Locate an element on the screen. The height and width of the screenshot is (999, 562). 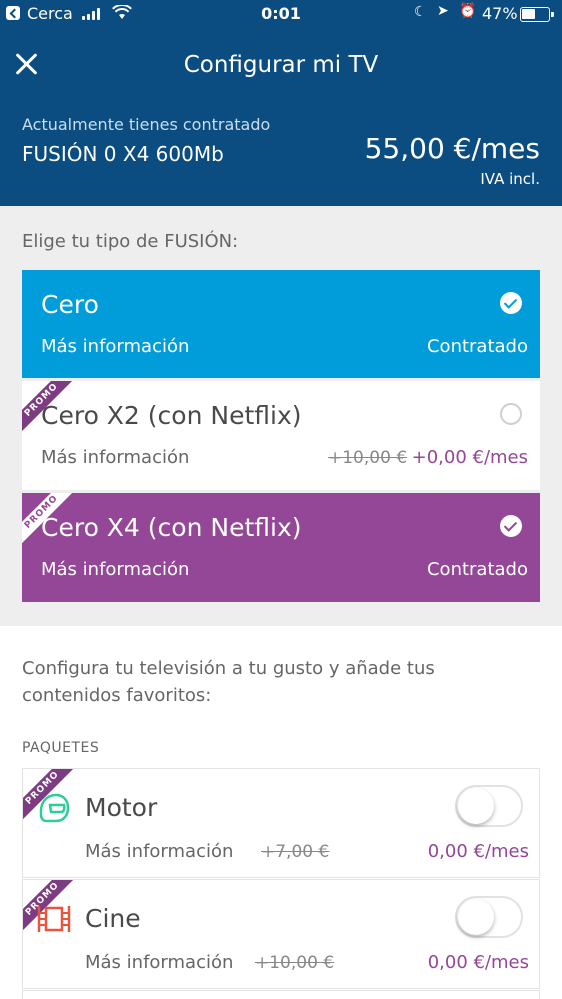
old-price: +7,00 € is located at coordinates (295, 852).